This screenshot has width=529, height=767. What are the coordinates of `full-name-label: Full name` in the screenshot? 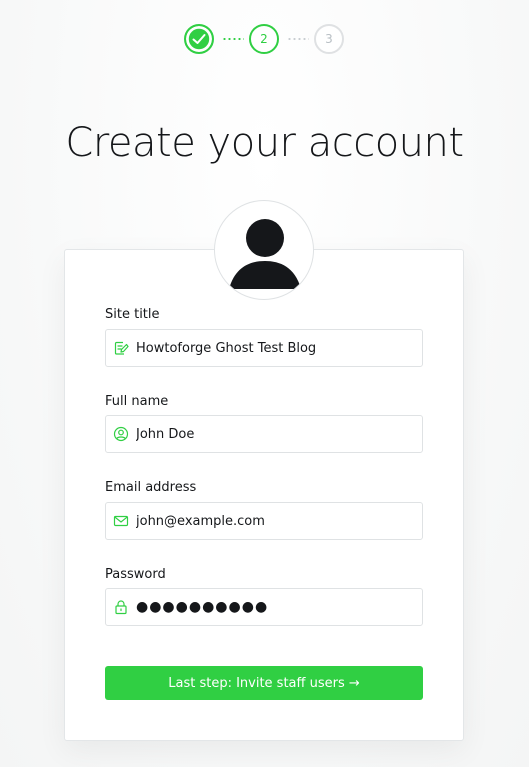 It's located at (137, 401).